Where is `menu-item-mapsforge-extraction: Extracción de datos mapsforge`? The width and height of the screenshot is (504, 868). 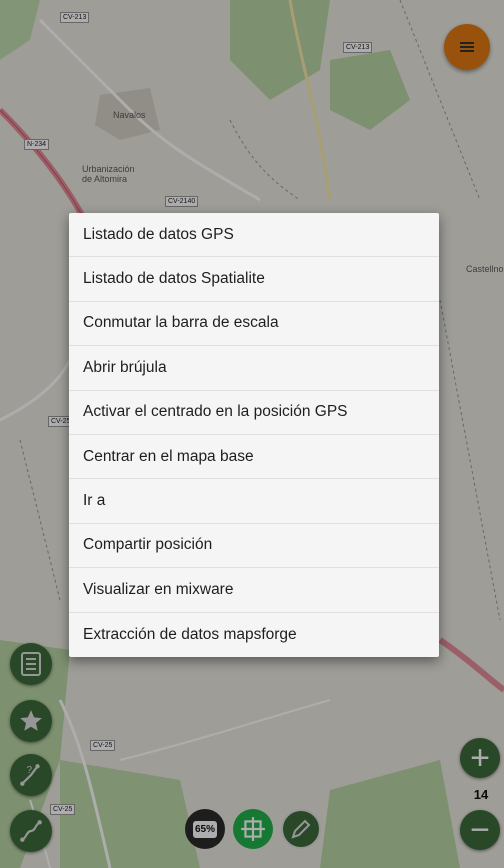
menu-item-mapsforge-extraction: Extracción de datos mapsforge is located at coordinates (254, 635).